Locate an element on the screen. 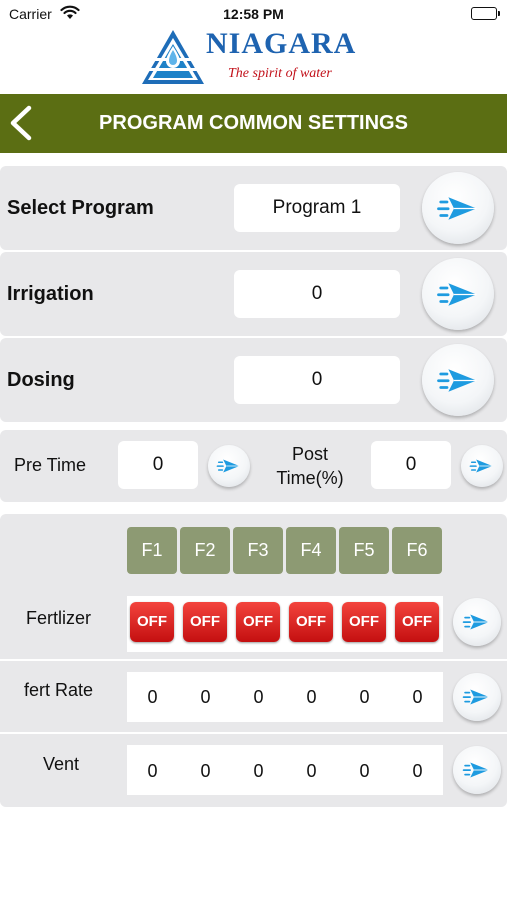 This screenshot has height=900, width=507. page-header: PROGRAM COMMON SETTINGS is located at coordinates (253, 123).